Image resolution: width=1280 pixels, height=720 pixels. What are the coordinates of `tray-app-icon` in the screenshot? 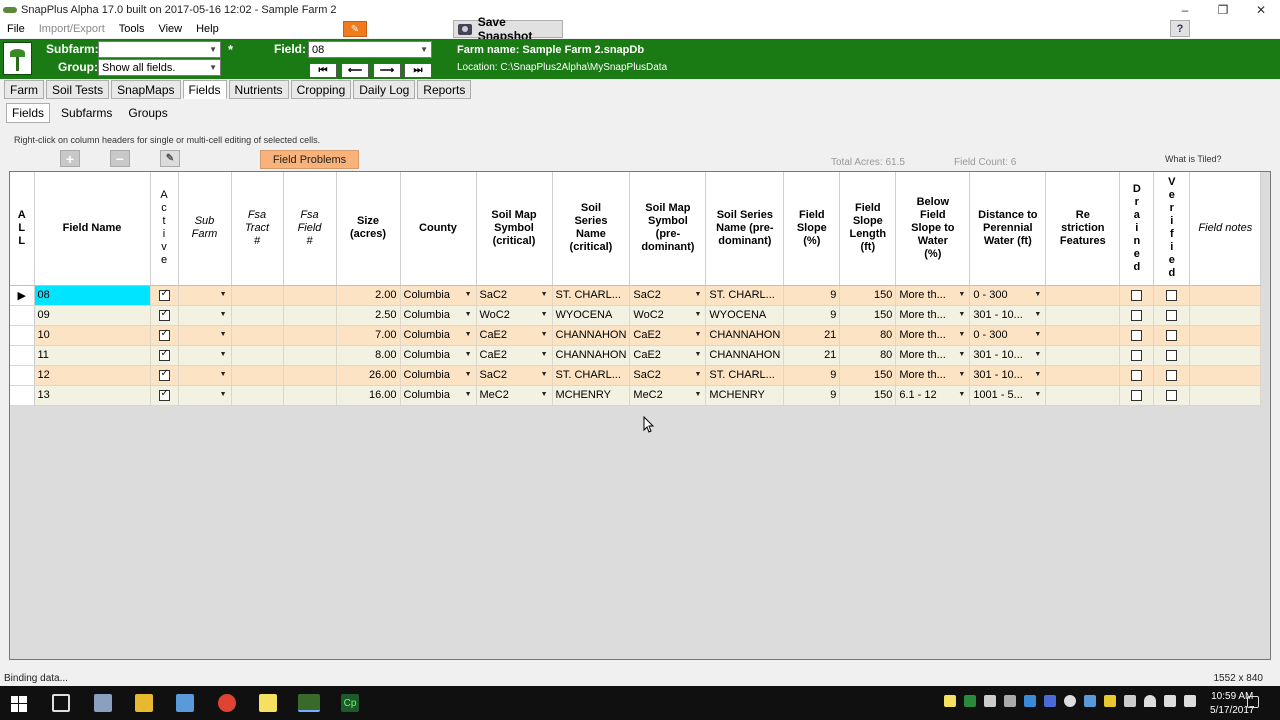 It's located at (970, 701).